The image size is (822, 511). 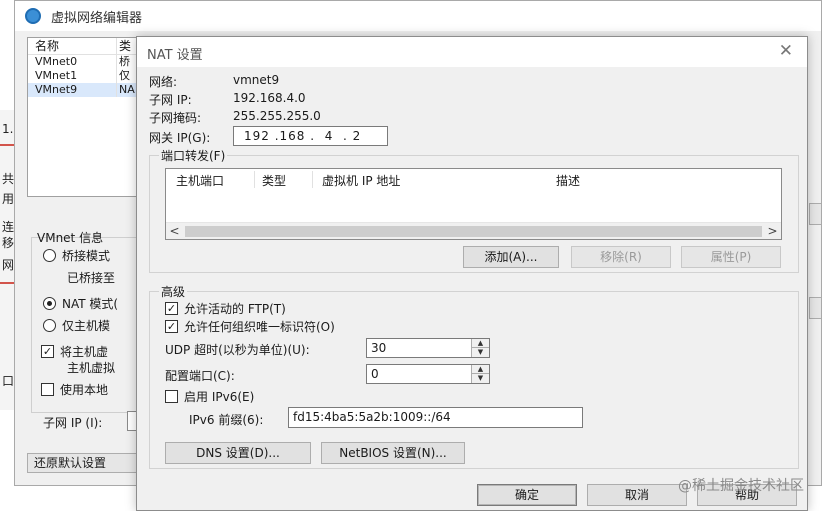 What do you see at coordinates (200, 180) in the screenshot?
I see `column-header-host-port: 主机端口` at bounding box center [200, 180].